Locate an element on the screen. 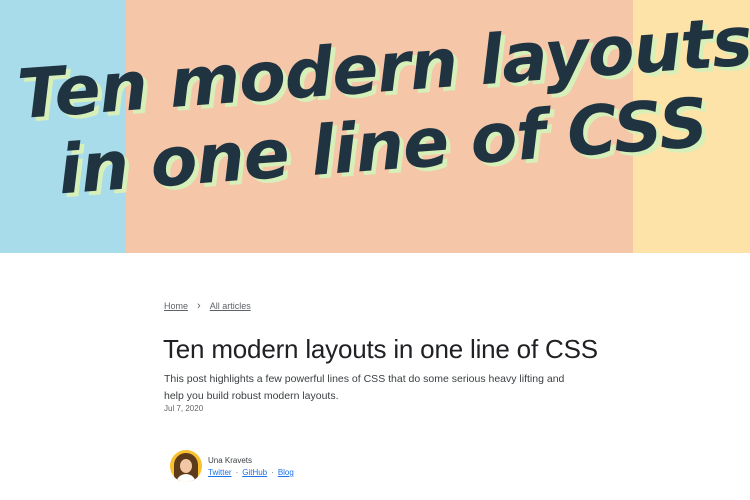 The height and width of the screenshot is (500, 750). page-title: Ten modern layouts in one line of CSS is located at coordinates (380, 349).